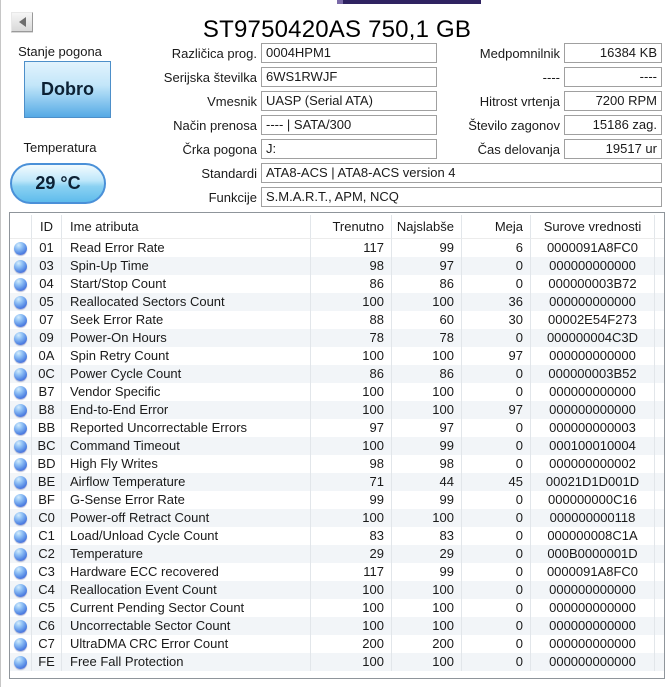 This screenshot has height=687, width=672. What do you see at coordinates (186, 662) in the screenshot?
I see `cell-attribute-name: Free Fall Protection` at bounding box center [186, 662].